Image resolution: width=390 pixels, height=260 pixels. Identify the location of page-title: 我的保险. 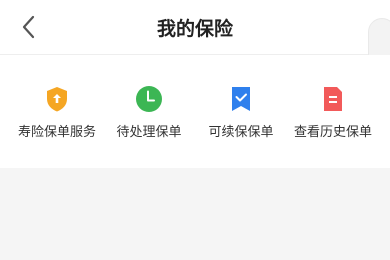
(194, 28).